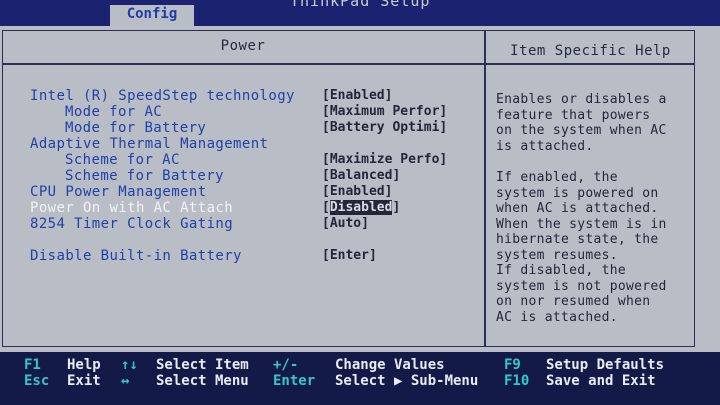  Describe the element at coordinates (242, 192) in the screenshot. I see `setting-cpu-power: CPU Power Management [Enabled]` at that location.